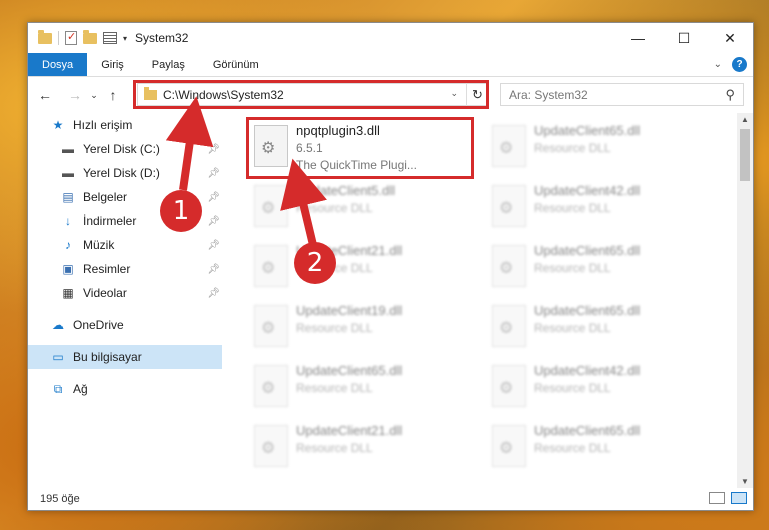  I want to click on new-folder-icon, so click(90, 36).